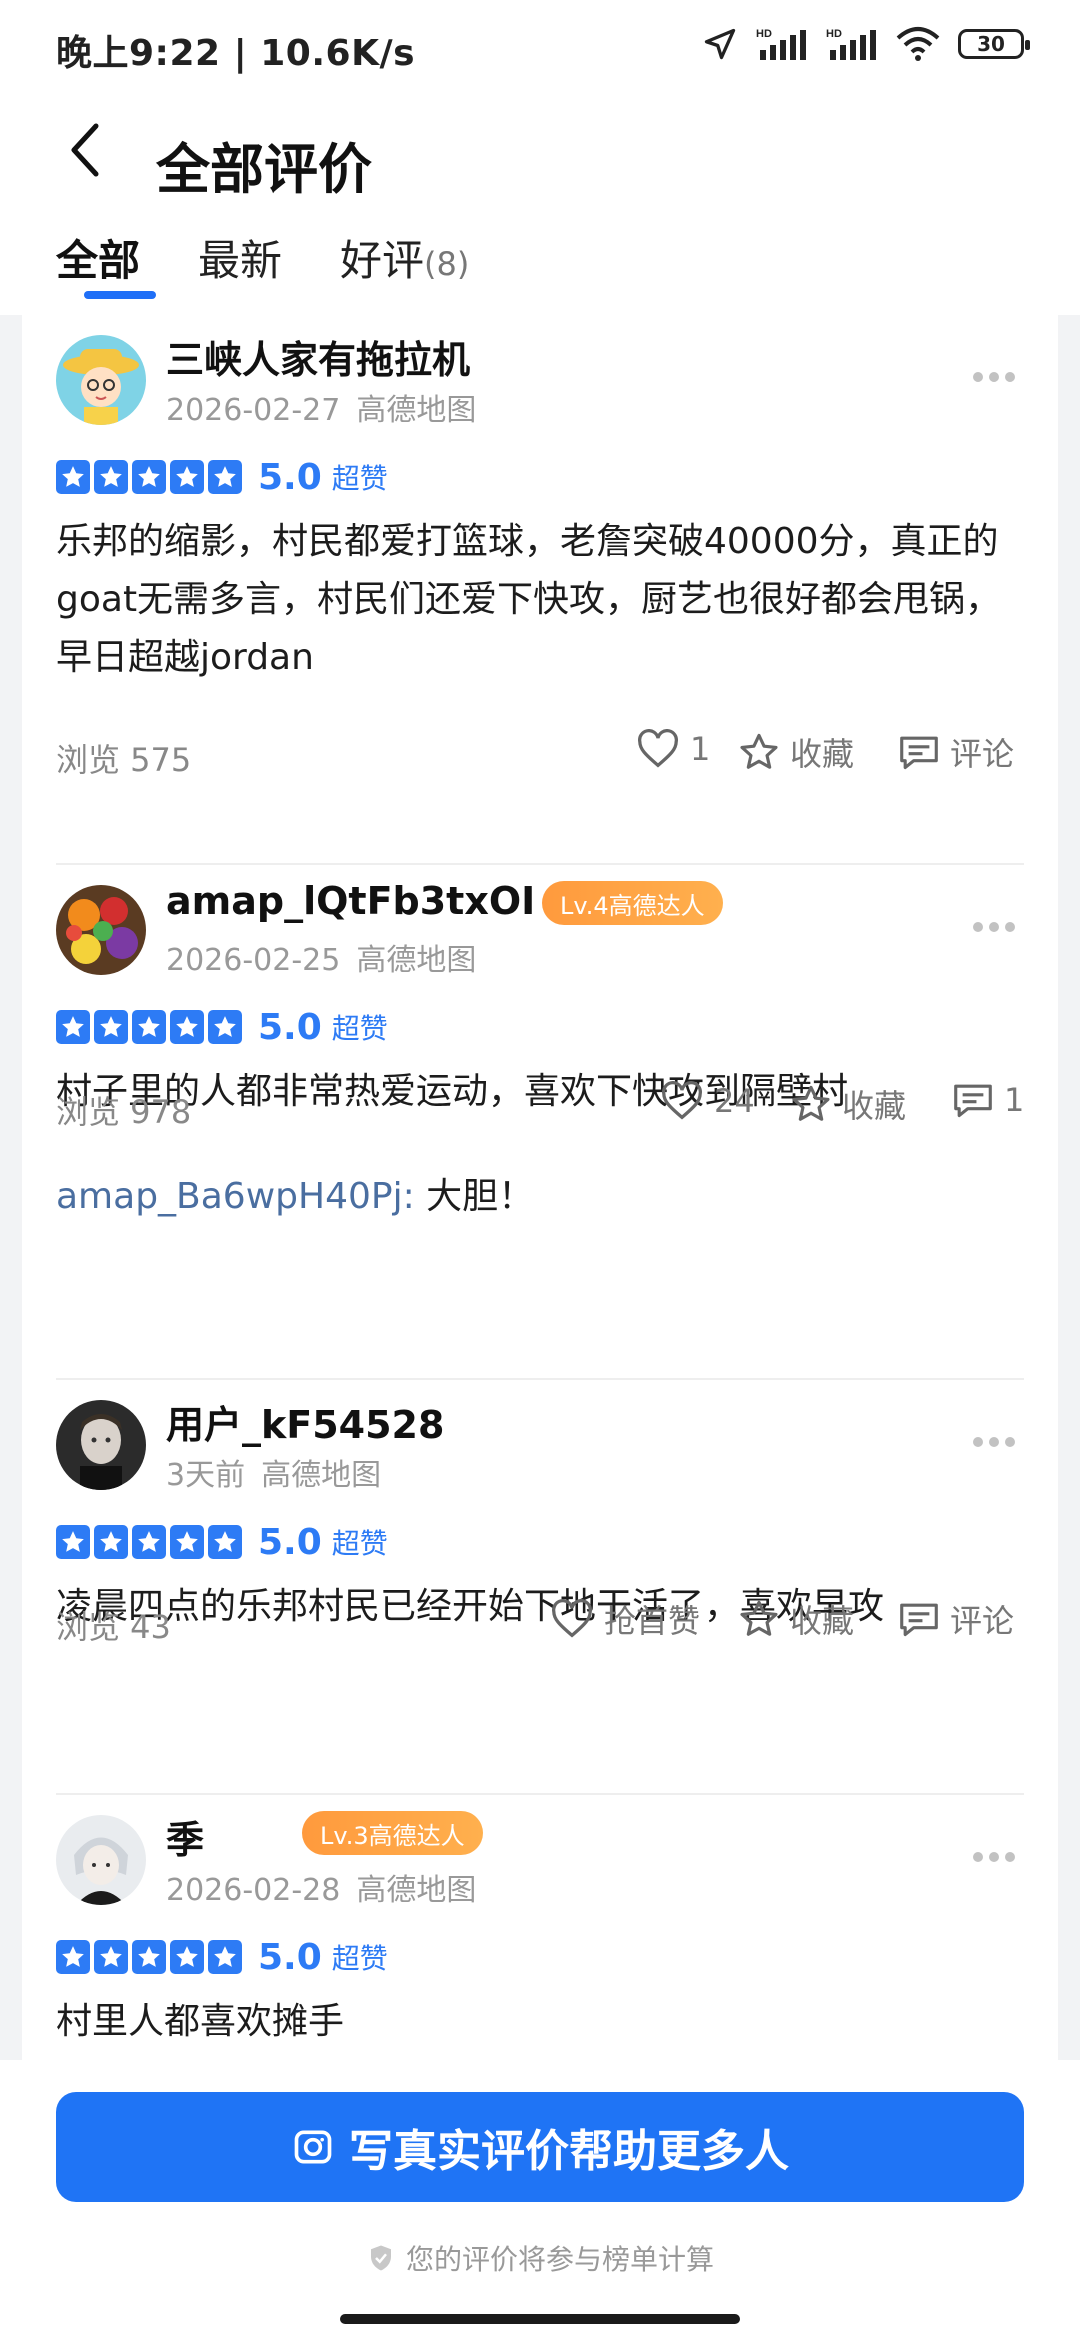 This screenshot has height=2340, width=1080. I want to click on like-button: 24, so click(707, 1101).